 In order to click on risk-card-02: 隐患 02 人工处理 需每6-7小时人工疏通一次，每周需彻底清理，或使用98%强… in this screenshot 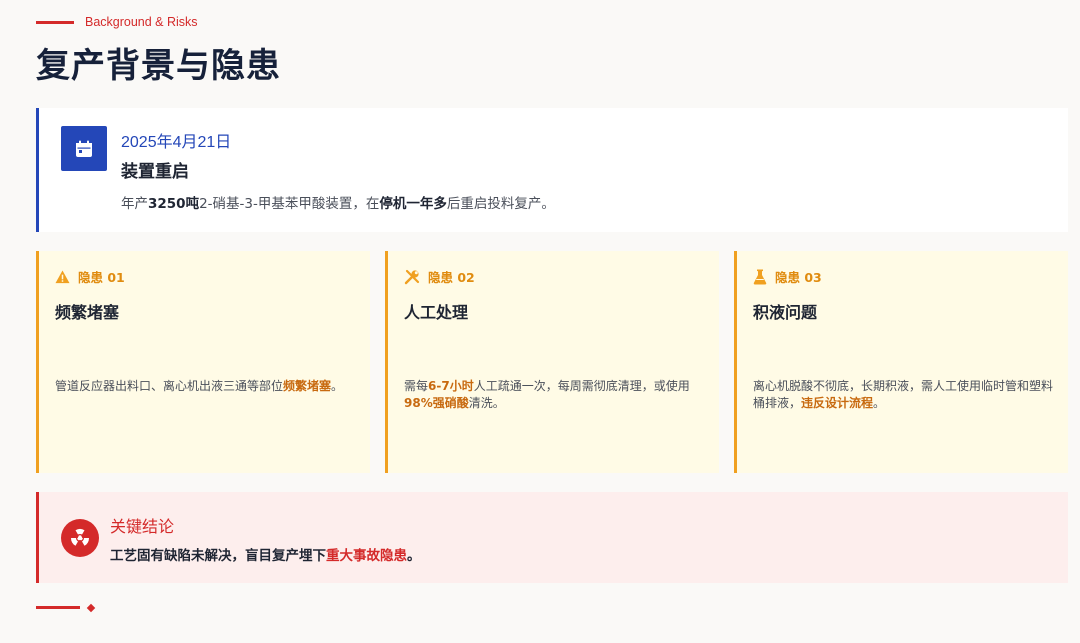, I will do `click(552, 362)`.